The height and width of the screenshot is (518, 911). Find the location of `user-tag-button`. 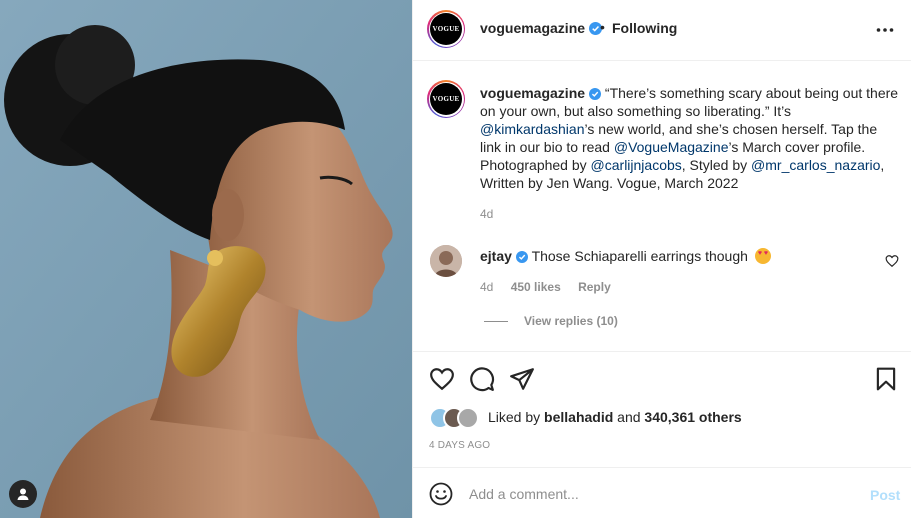

user-tag-button is located at coordinates (23, 494).